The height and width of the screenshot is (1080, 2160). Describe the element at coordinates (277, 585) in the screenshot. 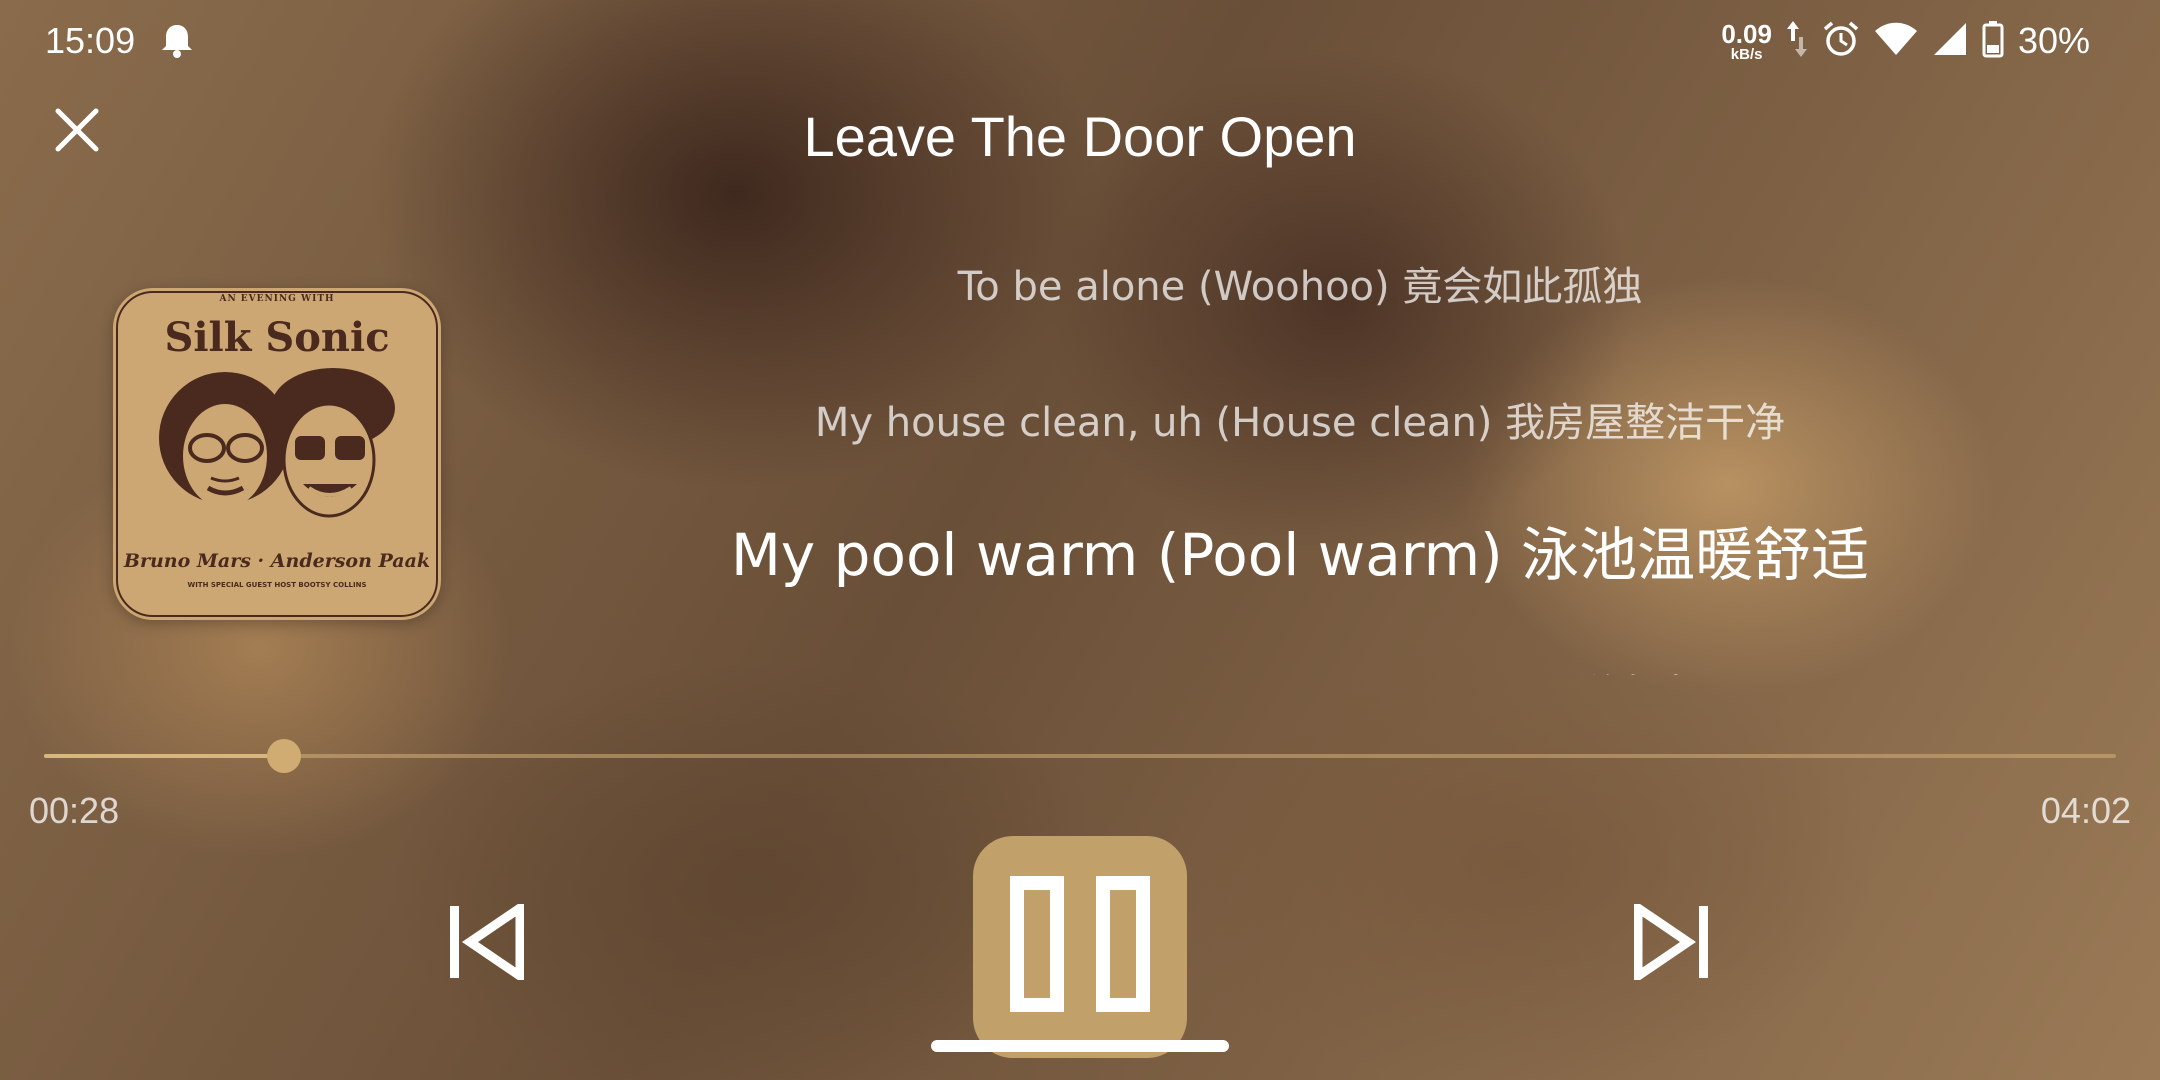

I see `album-art-credit: WITH SPECIAL GUEST HOST BOOTSY COLLINS` at that location.